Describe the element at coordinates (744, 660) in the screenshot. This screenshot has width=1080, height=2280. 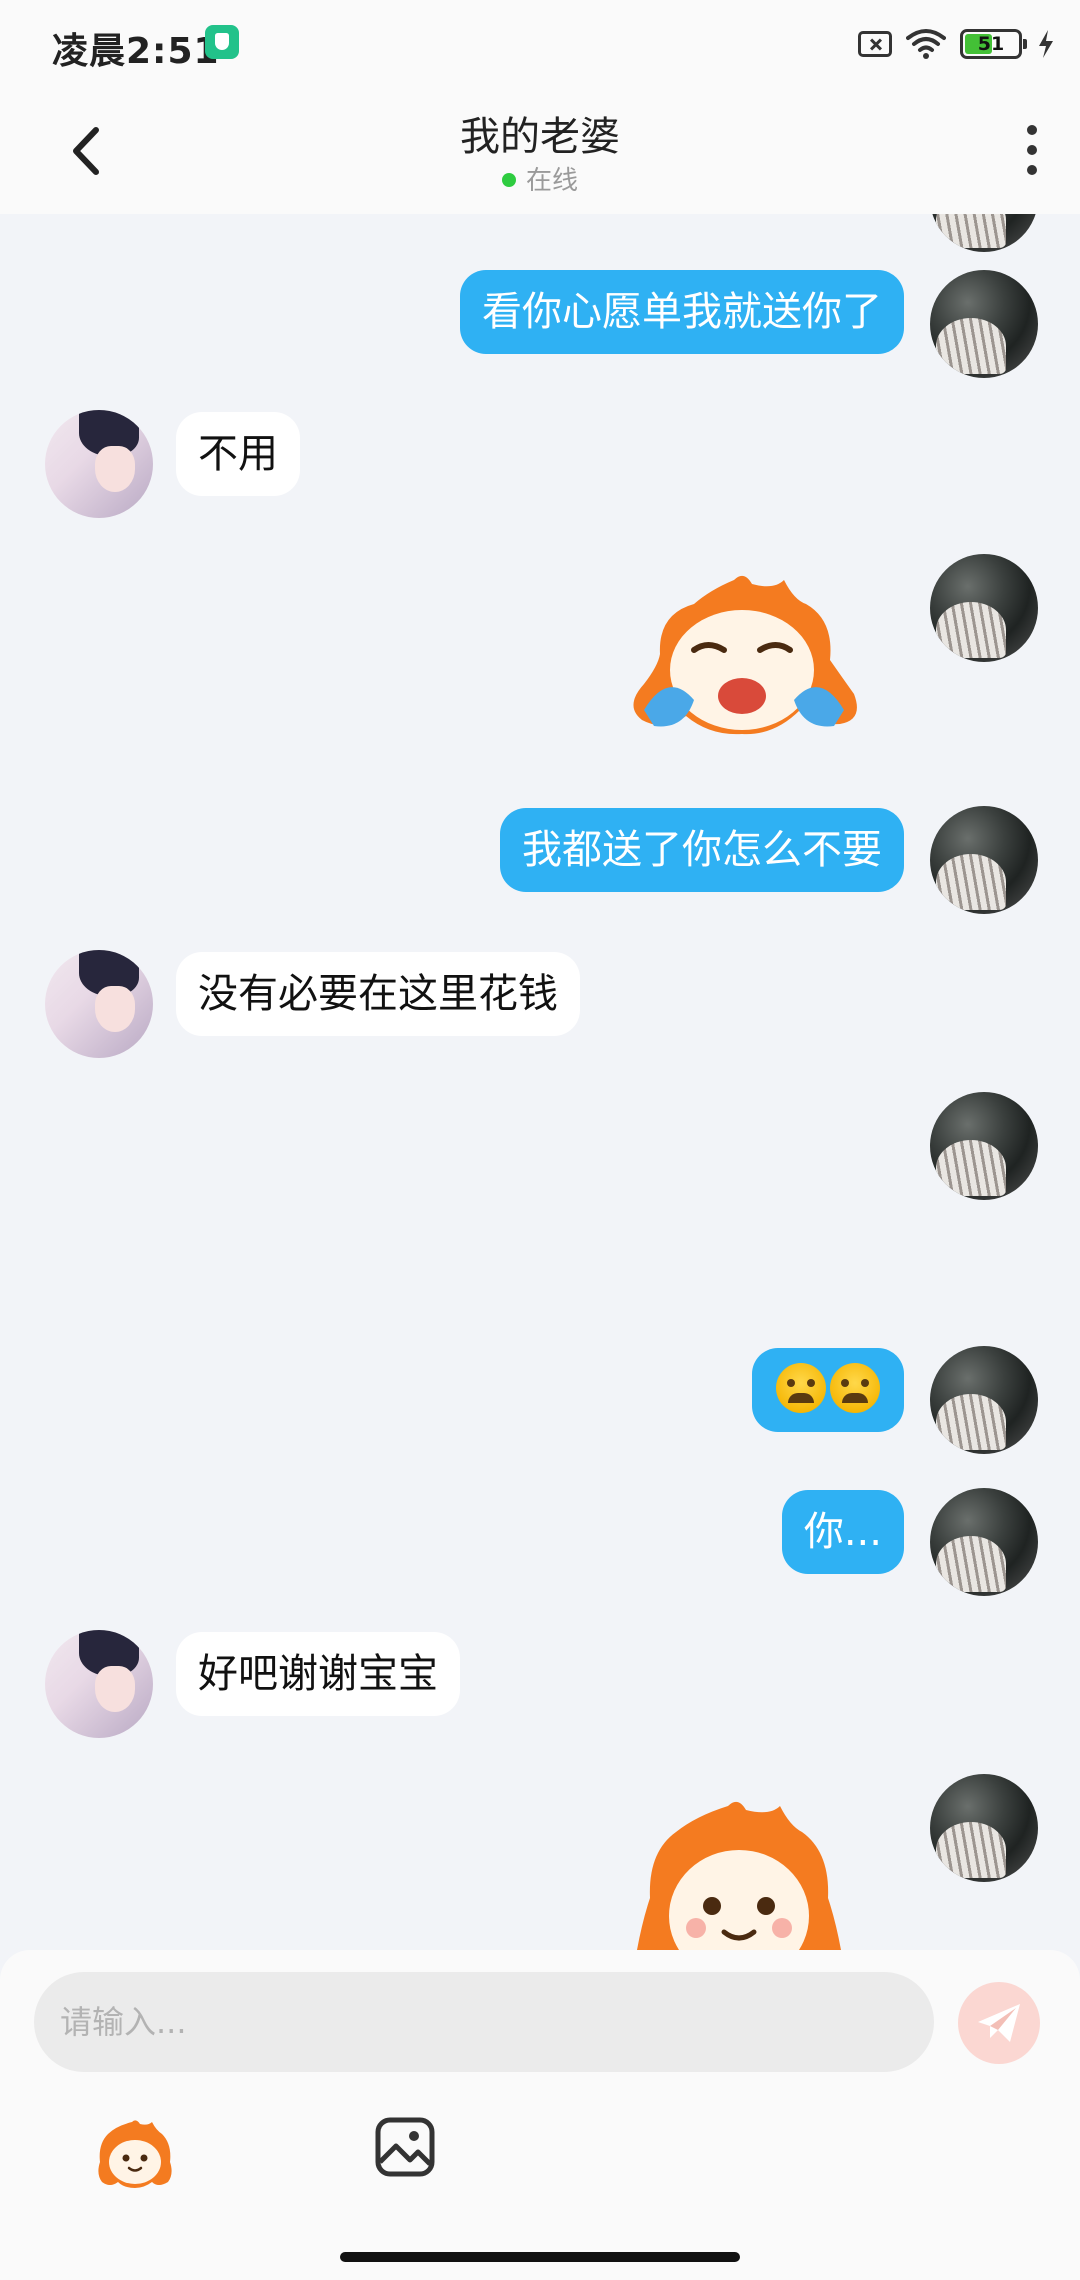
I see `crying-mascot-sticker` at that location.